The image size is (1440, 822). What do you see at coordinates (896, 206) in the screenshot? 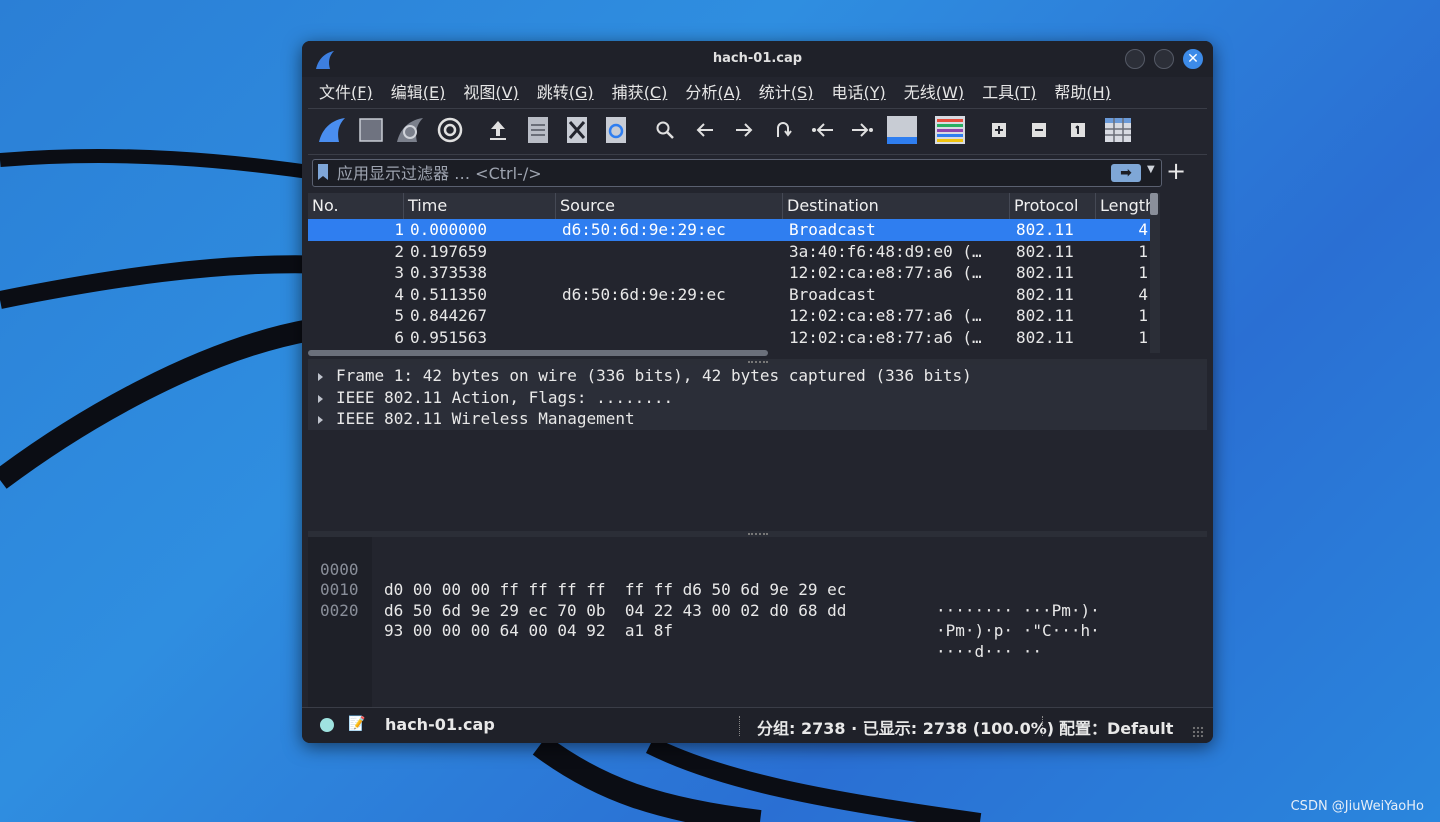
I see `column-header-destination: Destination` at bounding box center [896, 206].